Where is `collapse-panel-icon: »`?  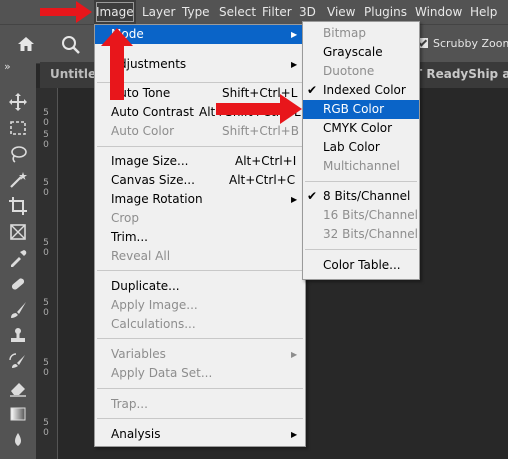 collapse-panel-icon: » is located at coordinates (18, 66).